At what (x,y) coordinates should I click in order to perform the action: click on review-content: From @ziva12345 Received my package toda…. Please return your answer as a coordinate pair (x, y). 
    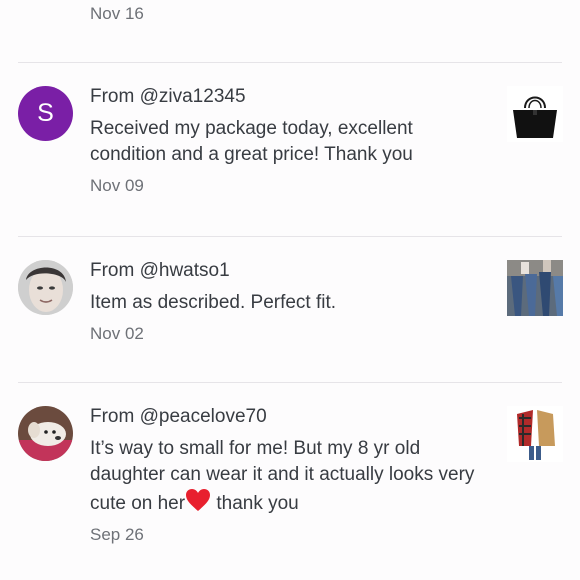
    Looking at the image, I should click on (290, 140).